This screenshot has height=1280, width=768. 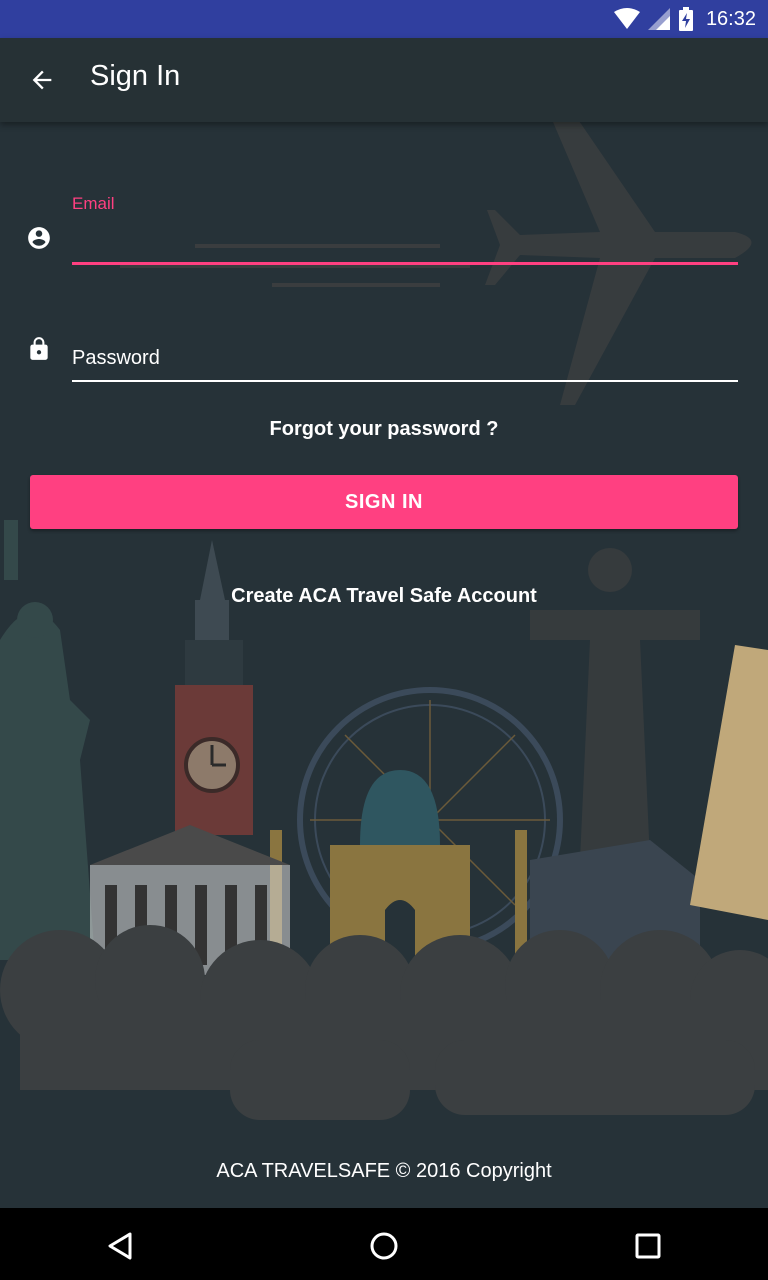 I want to click on nav-back-button, so click(x=120, y=1246).